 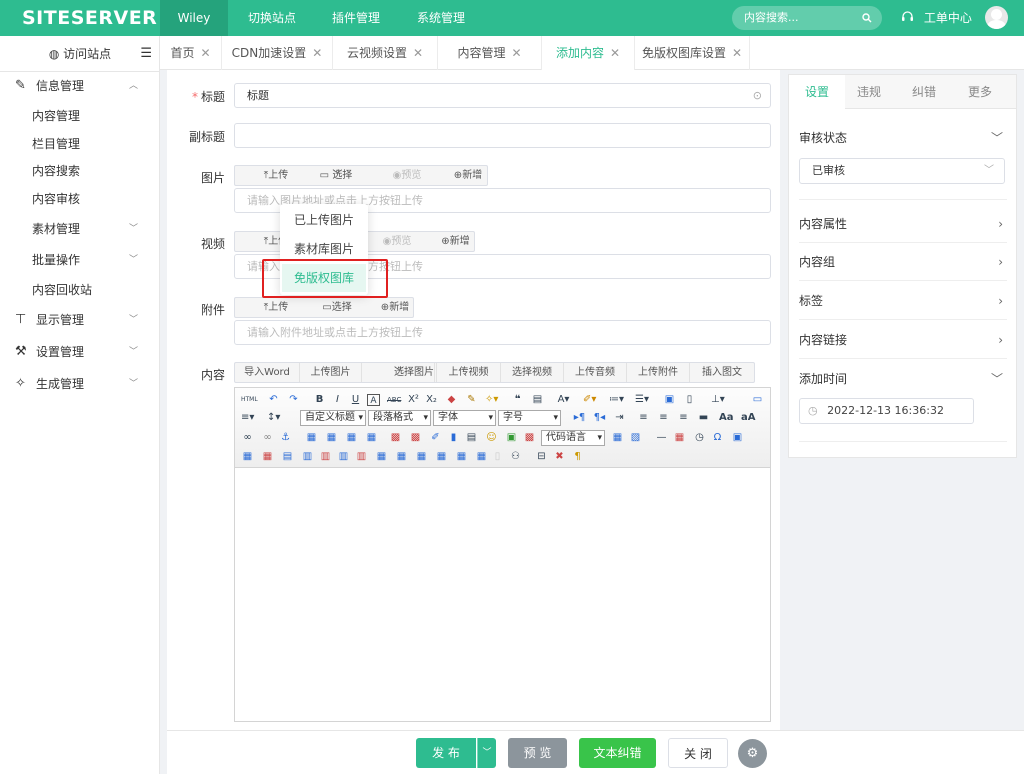 I want to click on sidebar-group-info-management: ✎ 信息管理 ︿, so click(x=80, y=86).